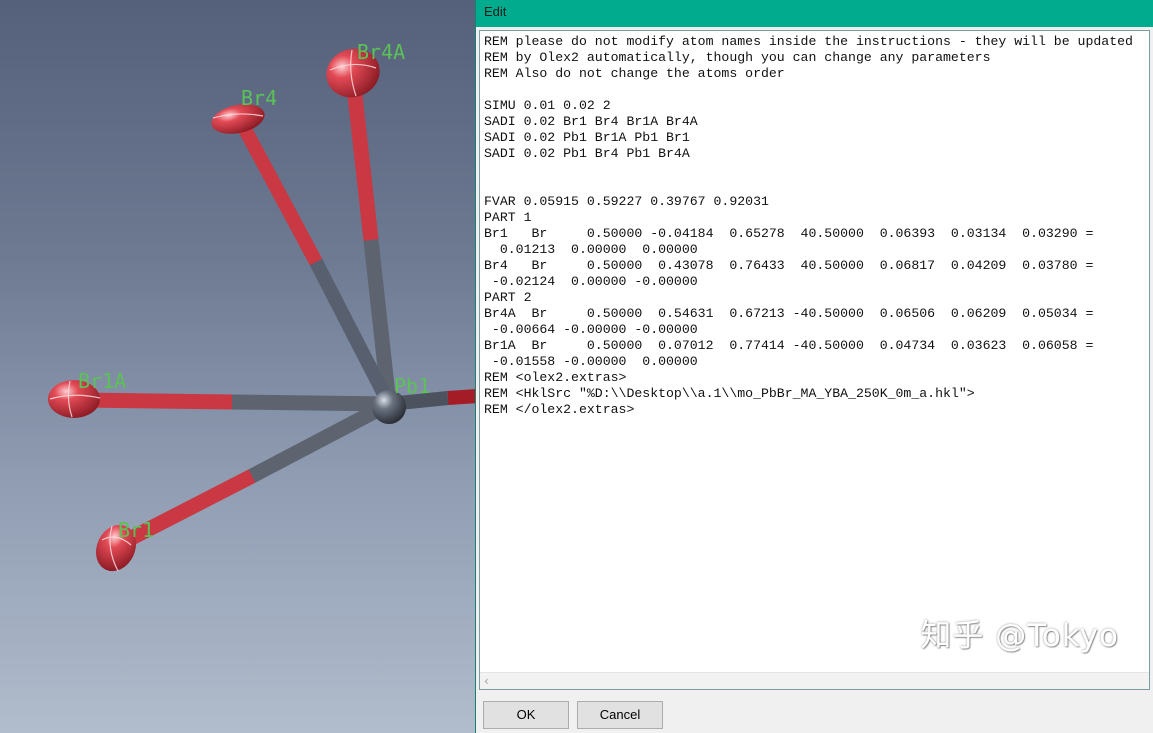  What do you see at coordinates (486, 681) in the screenshot?
I see `scroll-left-icon: ‹` at bounding box center [486, 681].